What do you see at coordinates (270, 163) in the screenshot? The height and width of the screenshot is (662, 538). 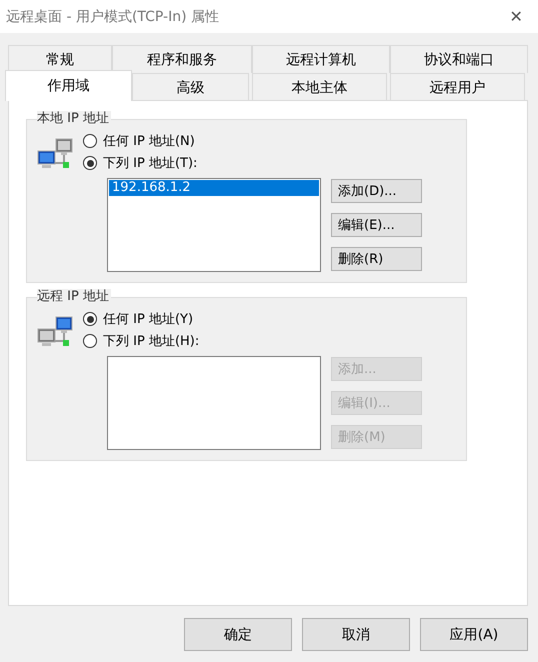 I see `radio-option: 下列 IP 地址(T):` at bounding box center [270, 163].